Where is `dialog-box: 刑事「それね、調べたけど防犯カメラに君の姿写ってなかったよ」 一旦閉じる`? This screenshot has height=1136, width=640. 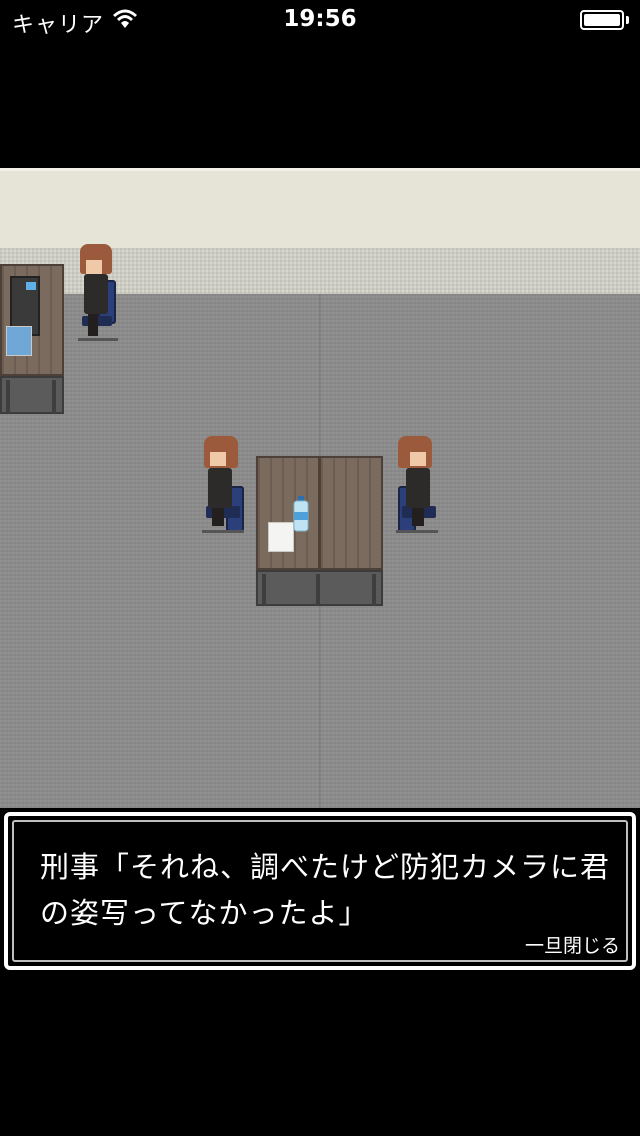
dialog-box: 刑事「それね、調べたけど防犯カメラに君の姿写ってなかったよ」 一旦閉じる is located at coordinates (320, 891).